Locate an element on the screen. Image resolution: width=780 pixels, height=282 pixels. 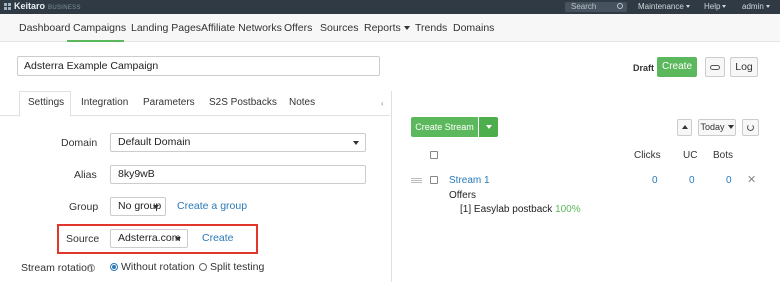
nav-trends: Trends is located at coordinates (431, 28).